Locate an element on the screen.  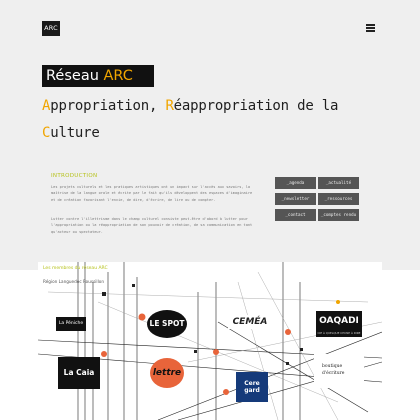
partner-lettre: lettre is located at coordinates (167, 373).